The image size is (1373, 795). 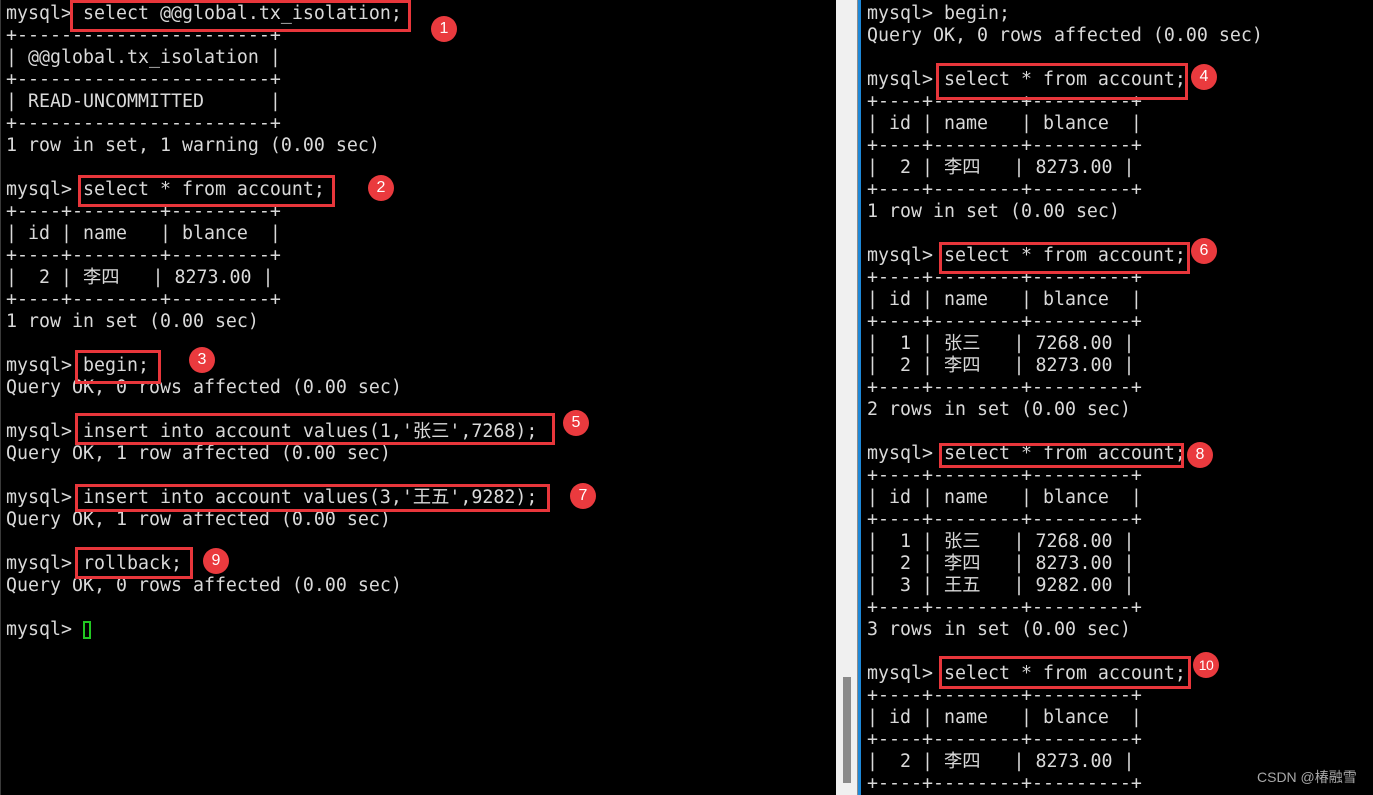 I want to click on terminal-line: 3 rows in set (0.00 sec), so click(x=999, y=629).